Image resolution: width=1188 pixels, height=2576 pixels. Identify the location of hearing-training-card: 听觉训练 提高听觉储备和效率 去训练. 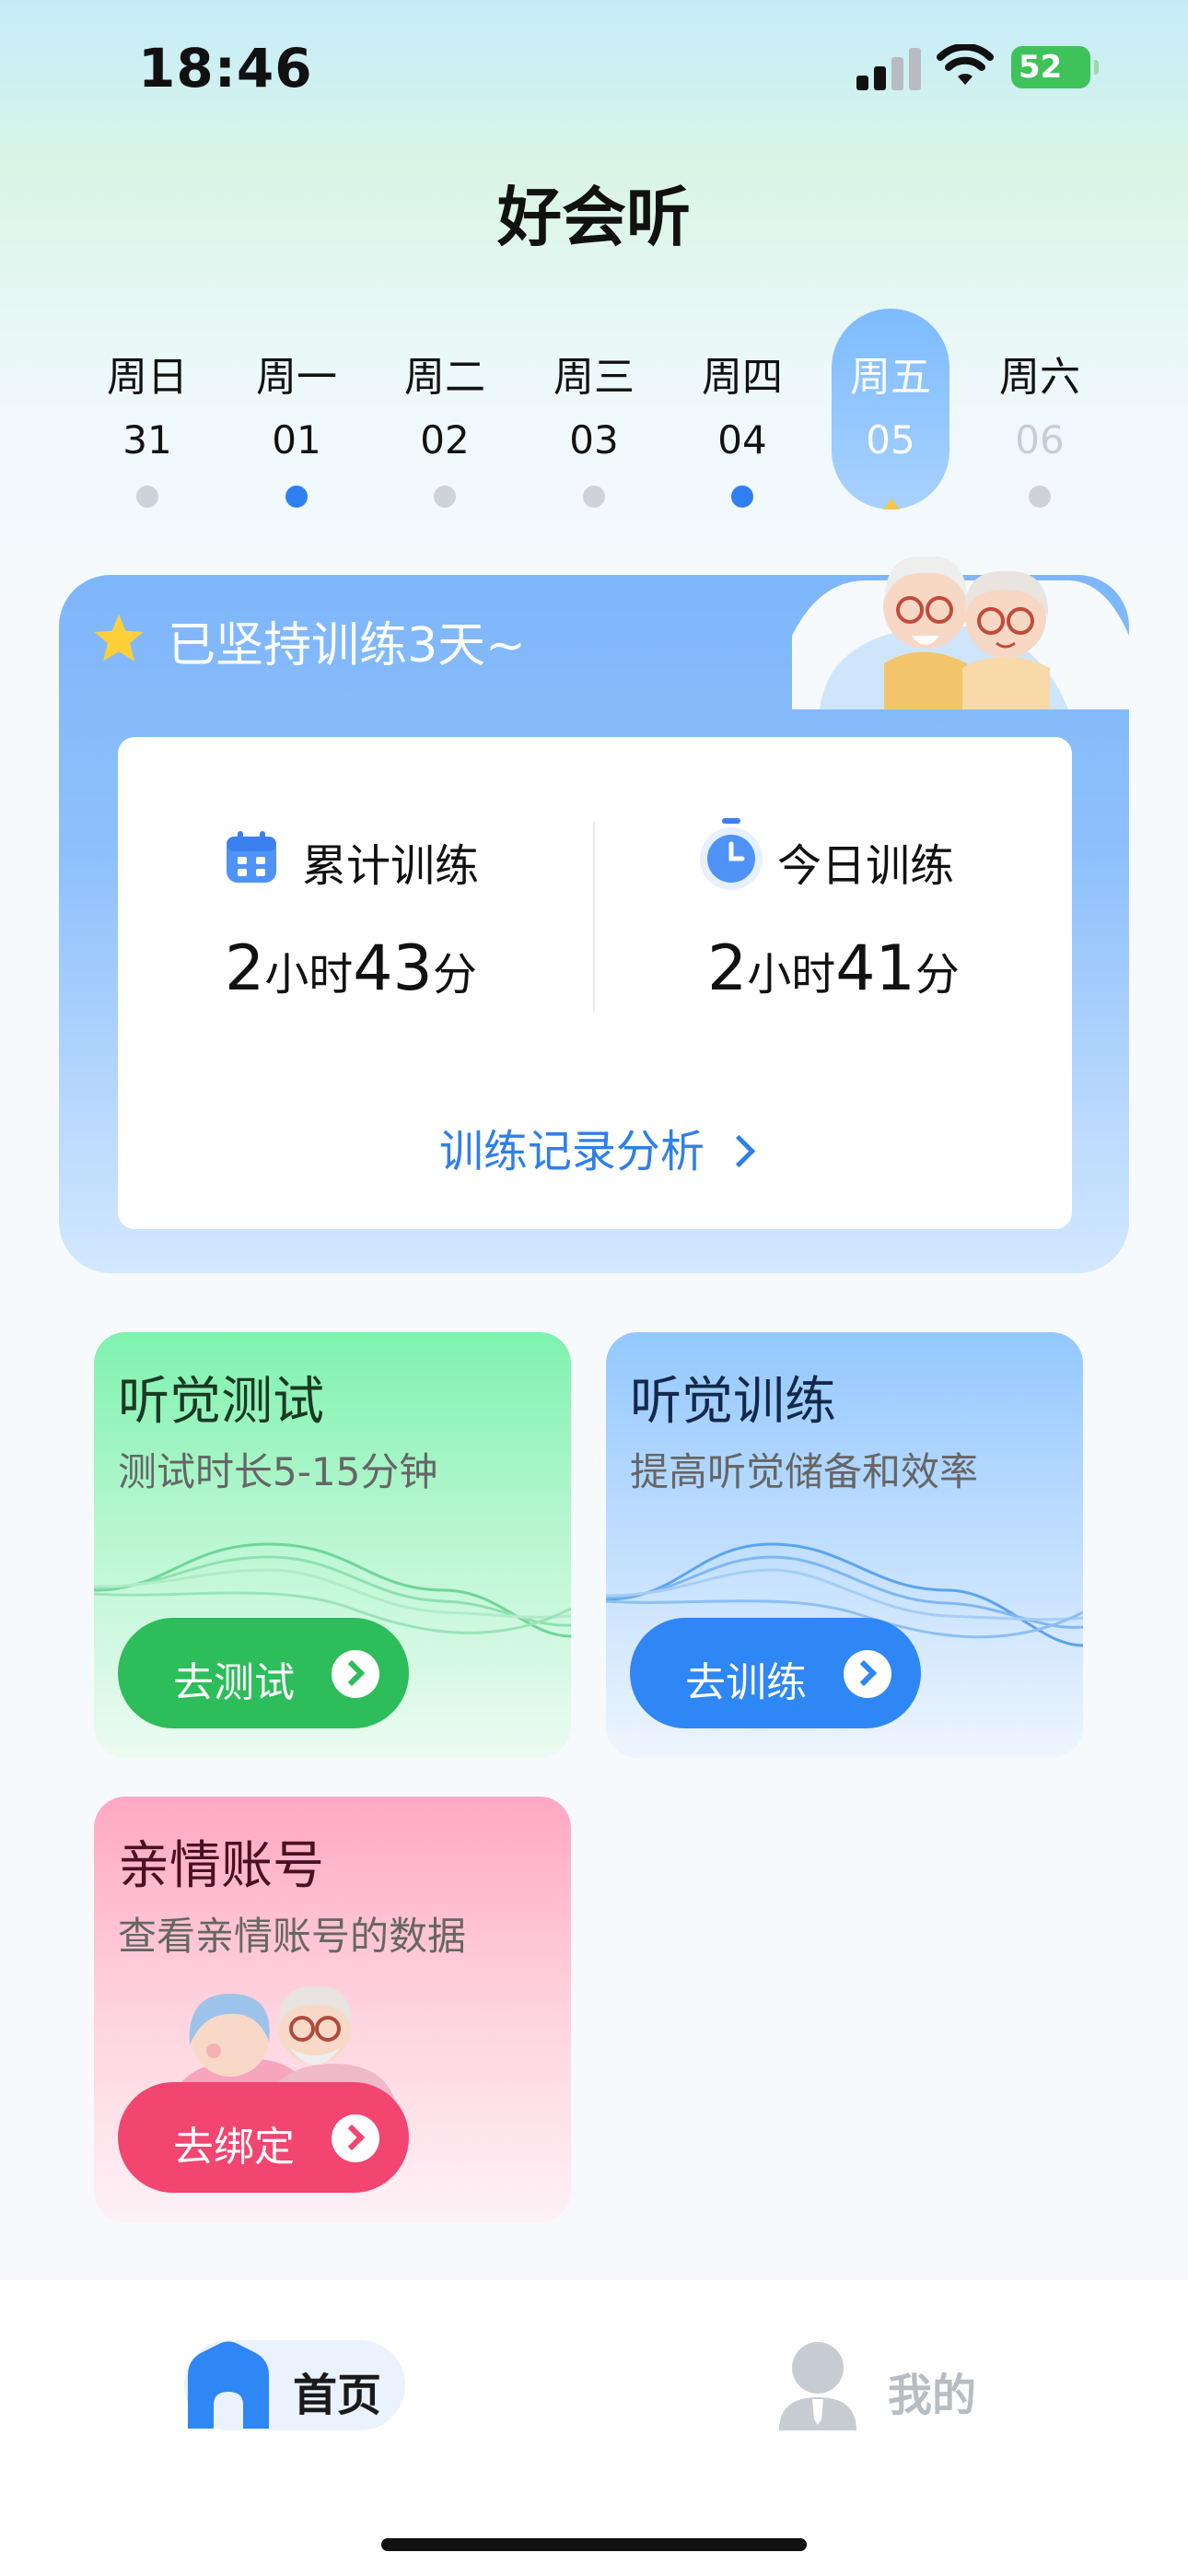
(844, 1545).